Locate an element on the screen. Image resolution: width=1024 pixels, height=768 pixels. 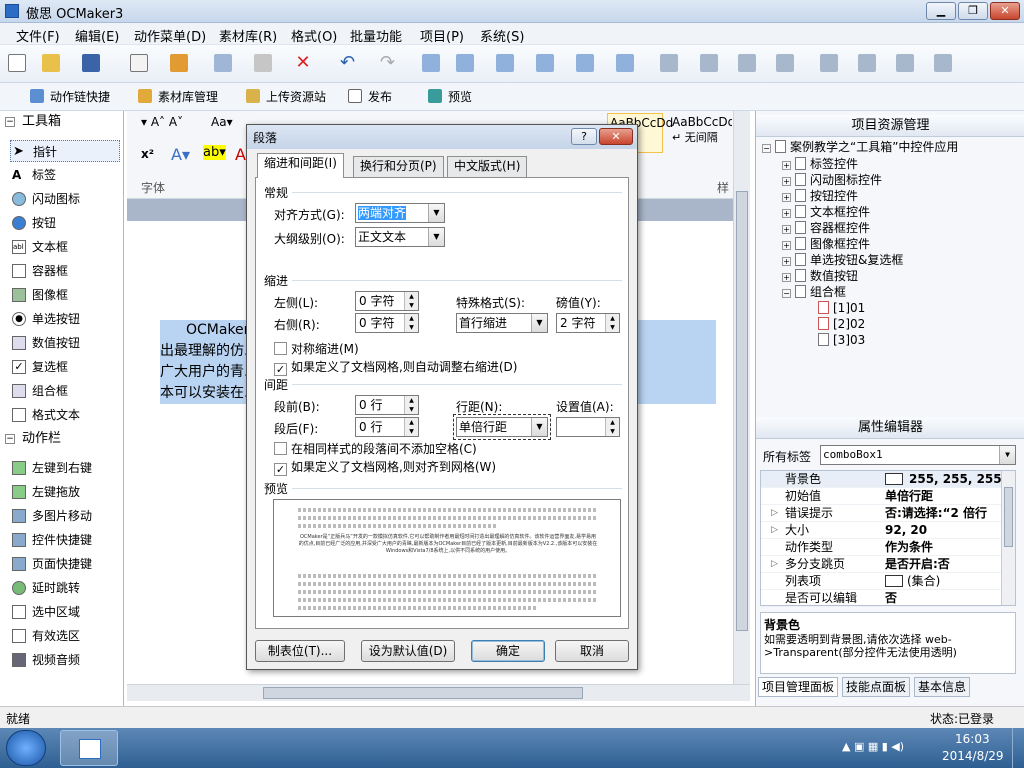
toolbox-item-flash: 闪动图标 is located at coordinates (65, 199).